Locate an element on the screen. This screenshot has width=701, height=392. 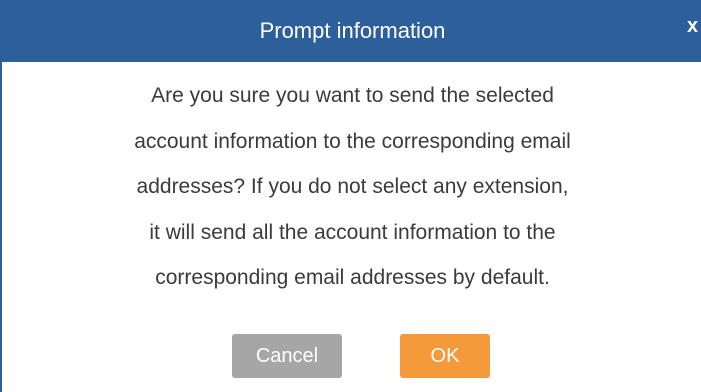
ok-button: OK is located at coordinates (445, 356).